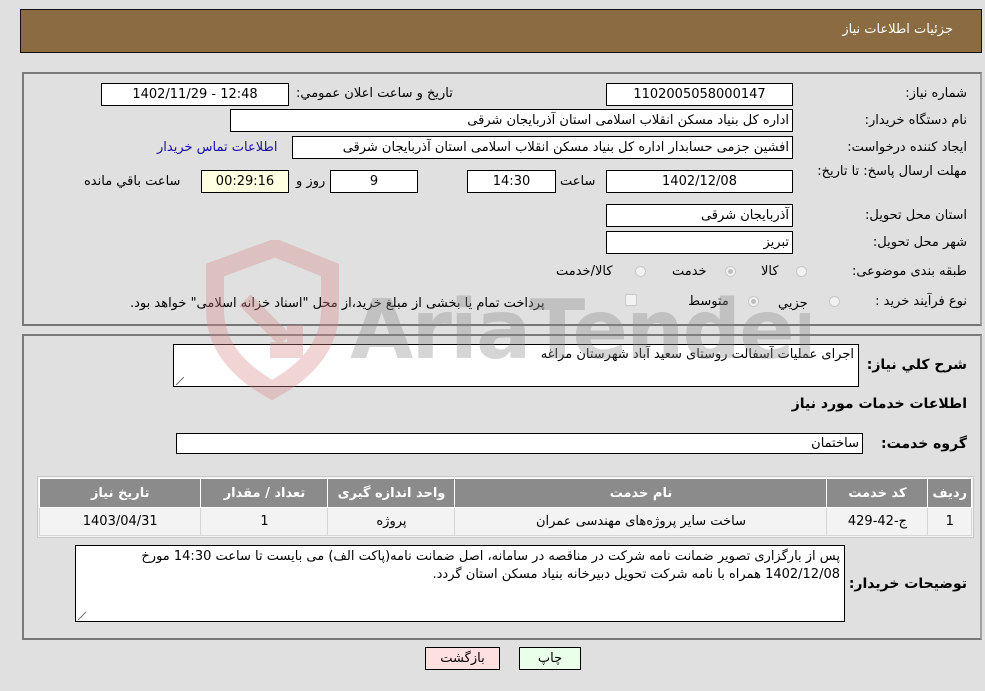  Describe the element at coordinates (311, 181) in the screenshot. I see `days-label: روز و` at that location.